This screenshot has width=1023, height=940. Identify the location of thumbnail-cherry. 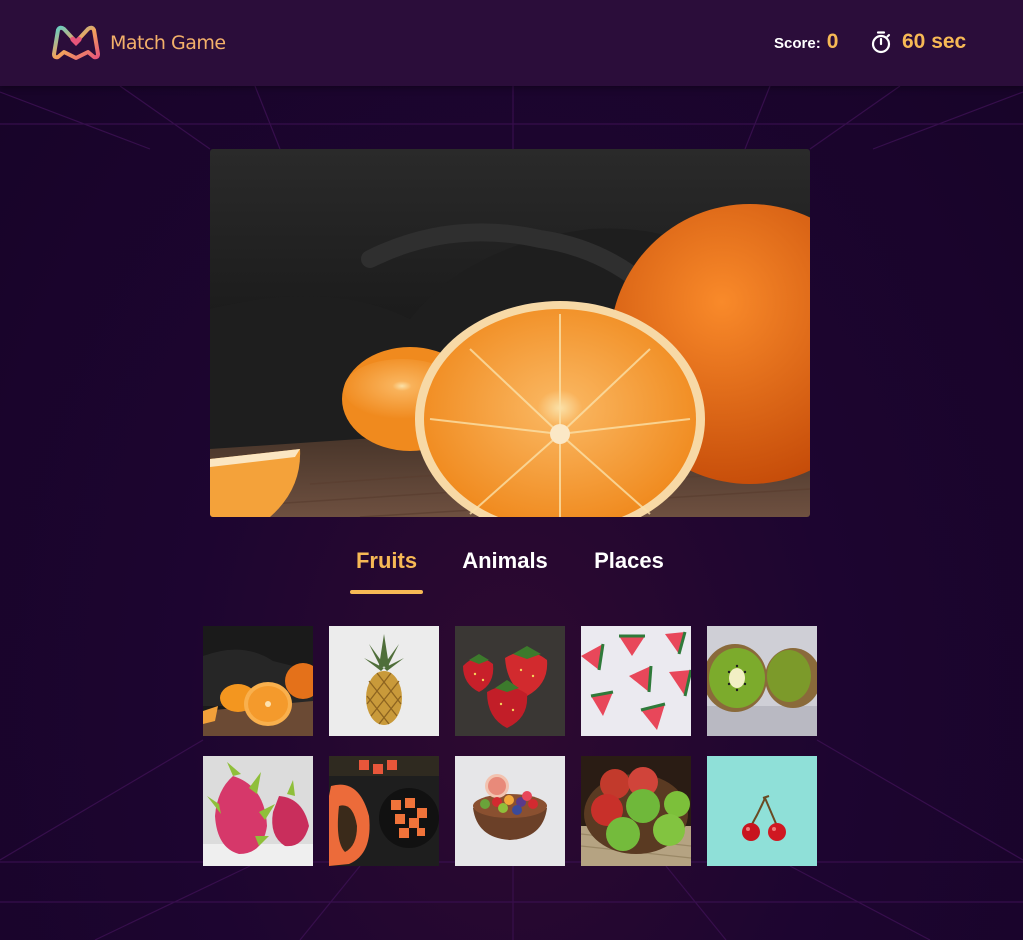
(762, 811).